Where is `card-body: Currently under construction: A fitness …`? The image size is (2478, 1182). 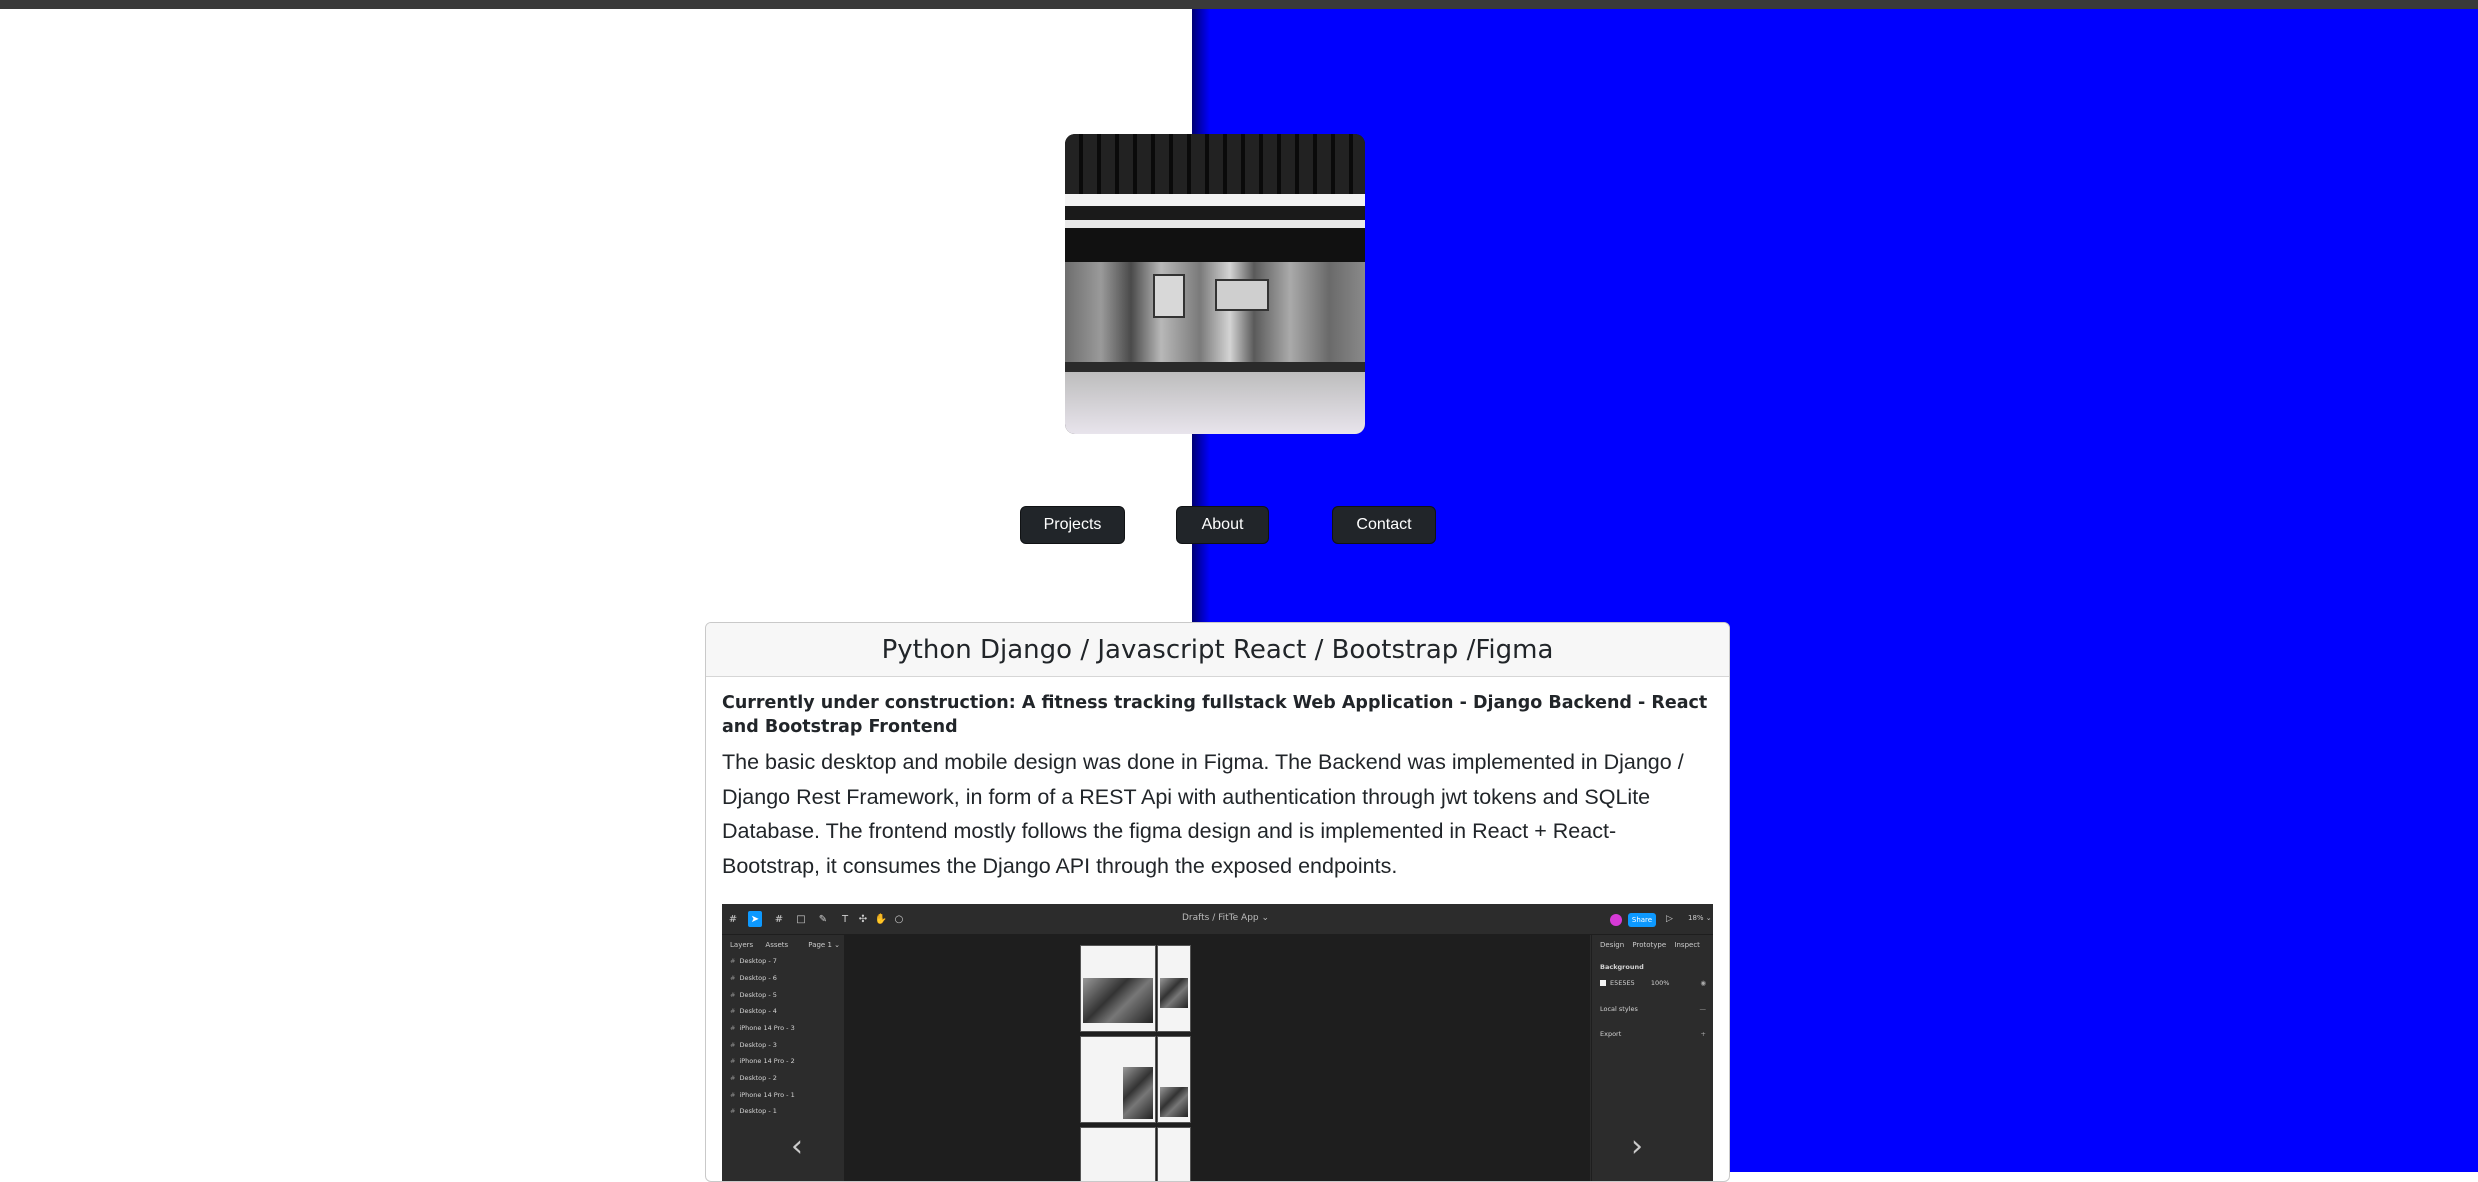
card-body: Currently under construction: A fitness … is located at coordinates (1217, 780).